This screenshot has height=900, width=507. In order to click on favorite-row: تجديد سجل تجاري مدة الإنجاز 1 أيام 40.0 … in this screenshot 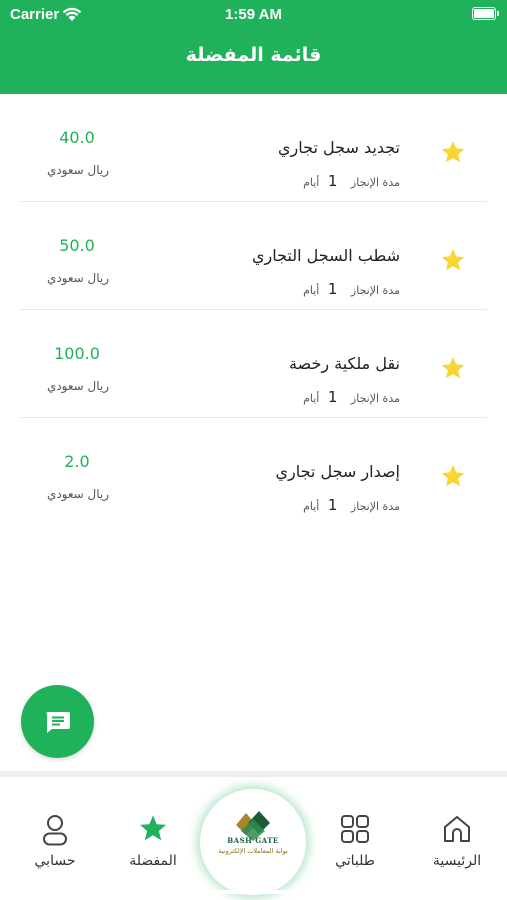, I will do `click(253, 148)`.